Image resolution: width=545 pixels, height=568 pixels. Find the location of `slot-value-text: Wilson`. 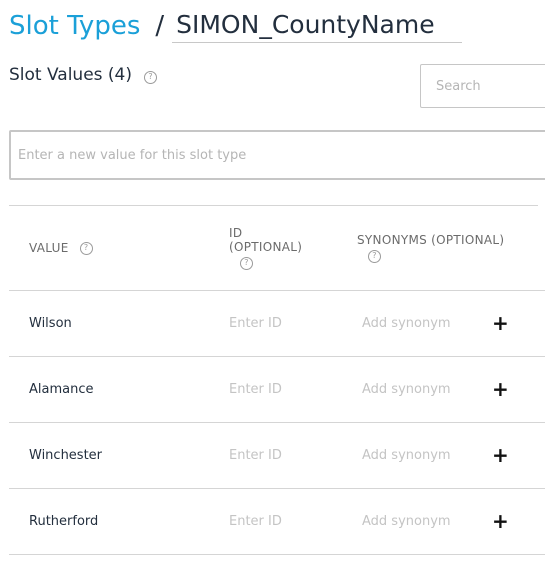

slot-value-text: Wilson is located at coordinates (50, 323).